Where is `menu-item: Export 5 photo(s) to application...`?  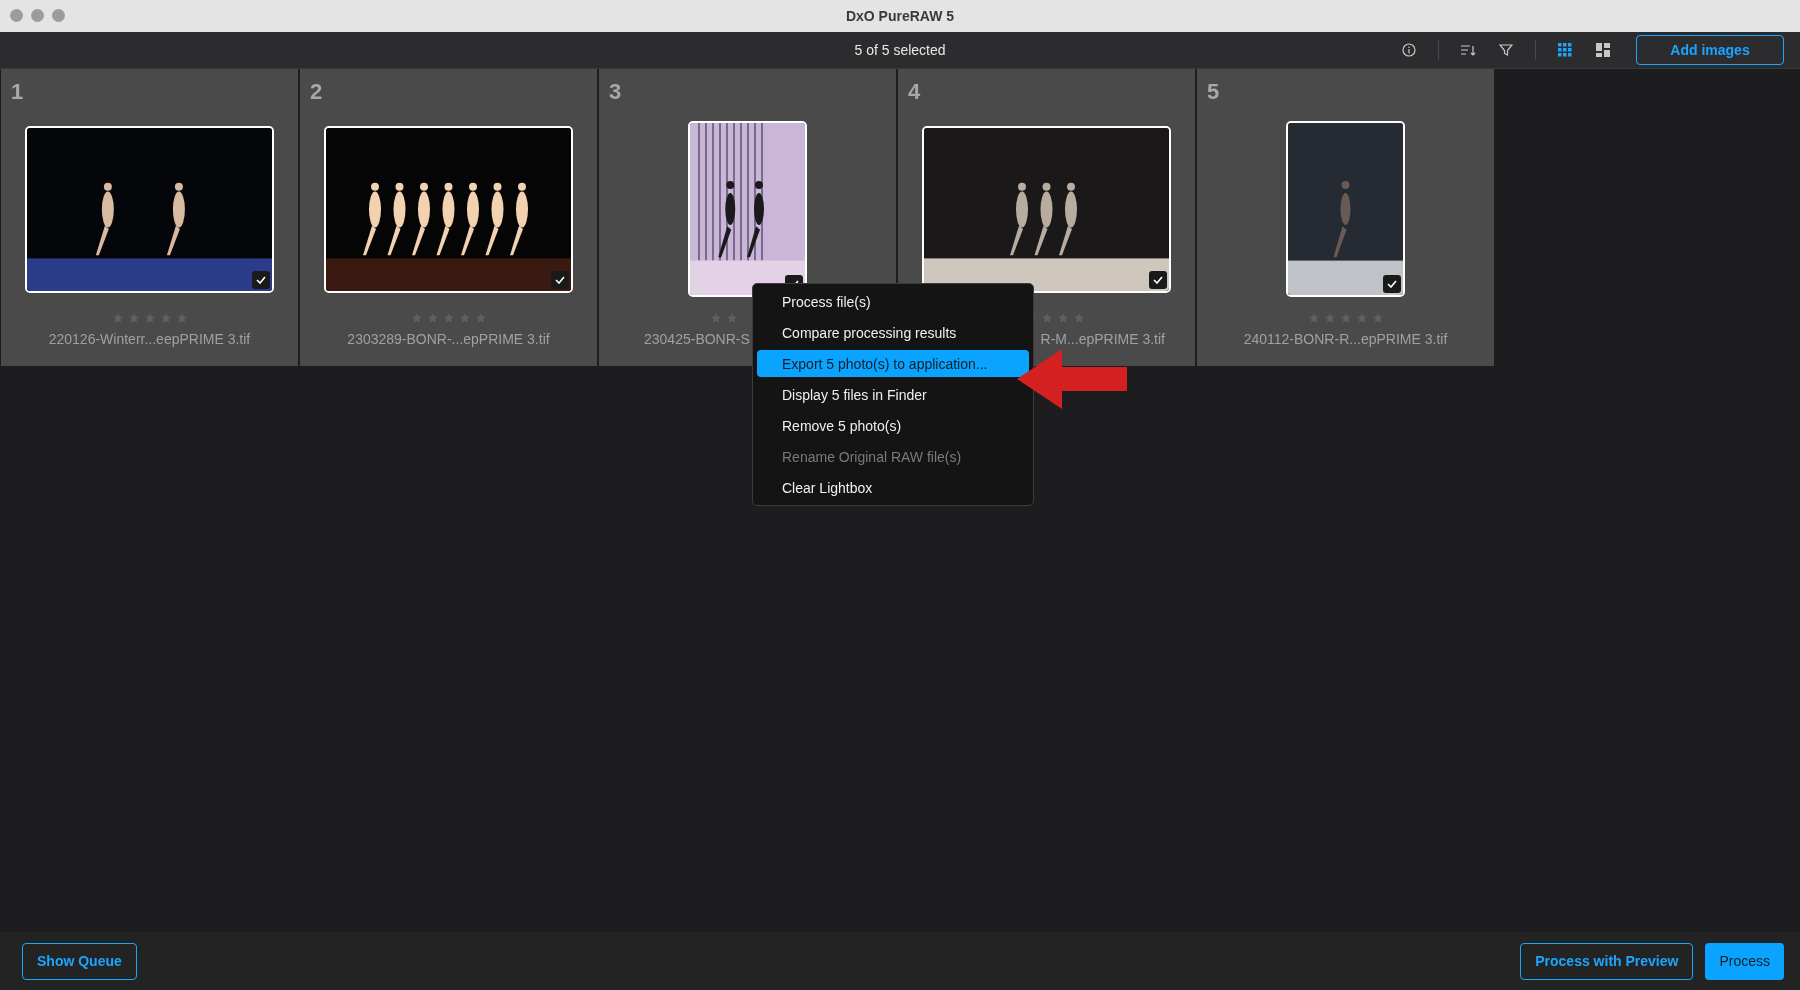 menu-item: Export 5 photo(s) to application... is located at coordinates (893, 363).